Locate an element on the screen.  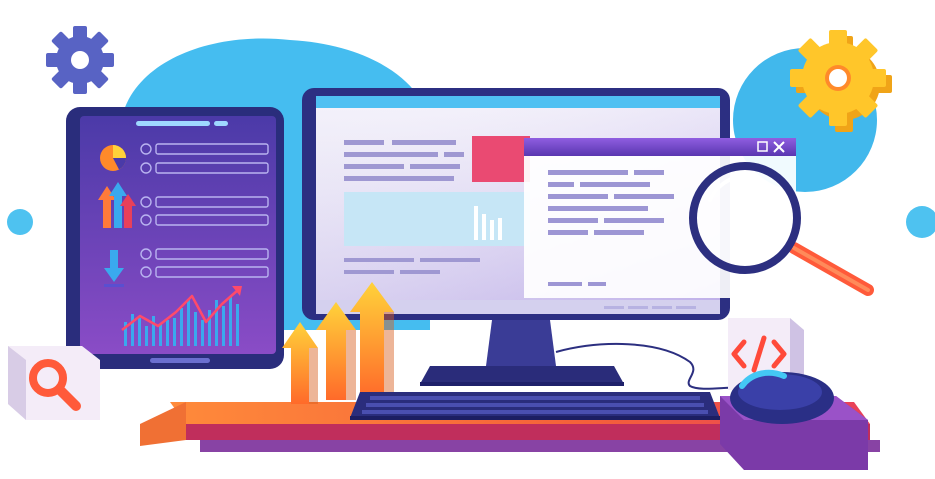
search-icon-card is located at coordinates (54, 383).